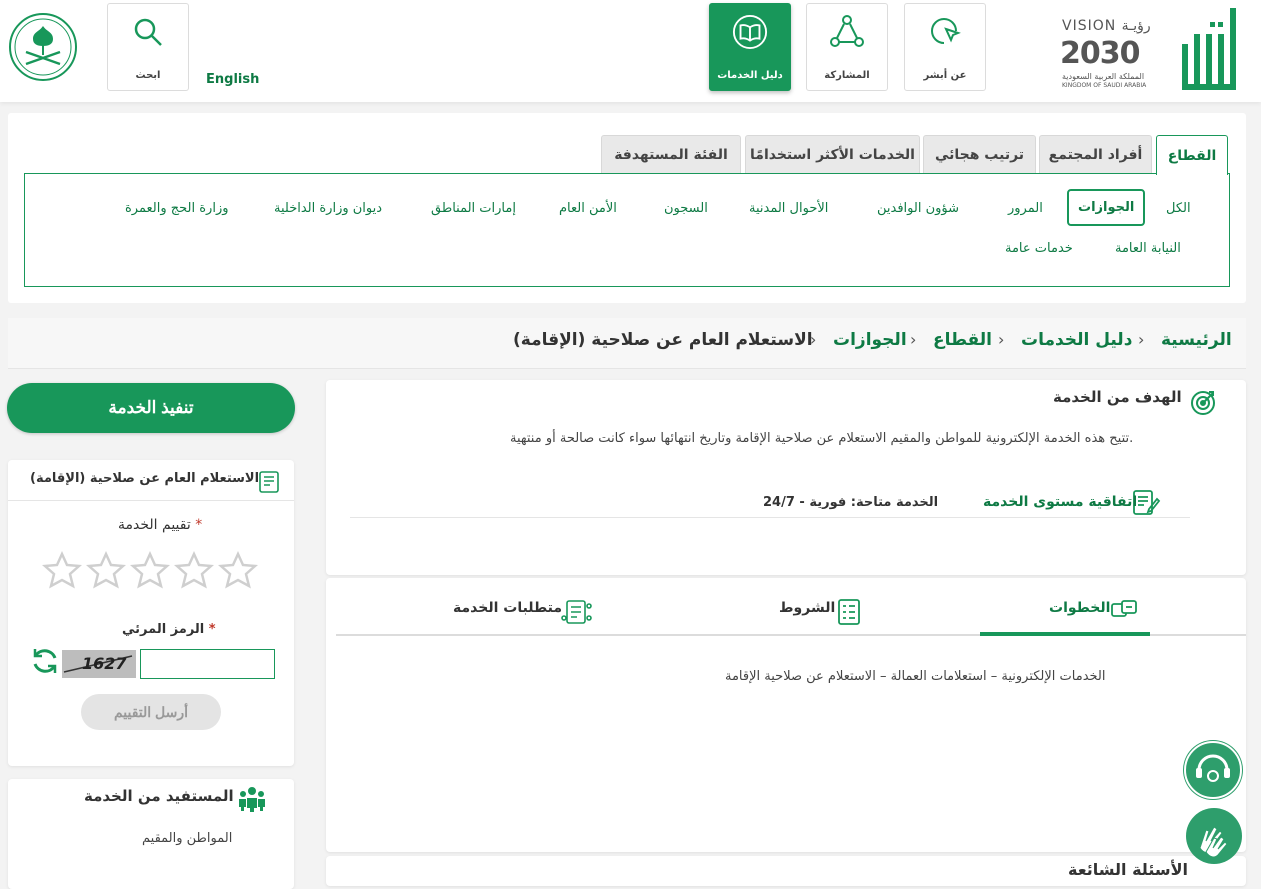  What do you see at coordinates (832, 154) in the screenshot?
I see `tab-most-used: الخدمات الأكثر استخدامًا` at bounding box center [832, 154].